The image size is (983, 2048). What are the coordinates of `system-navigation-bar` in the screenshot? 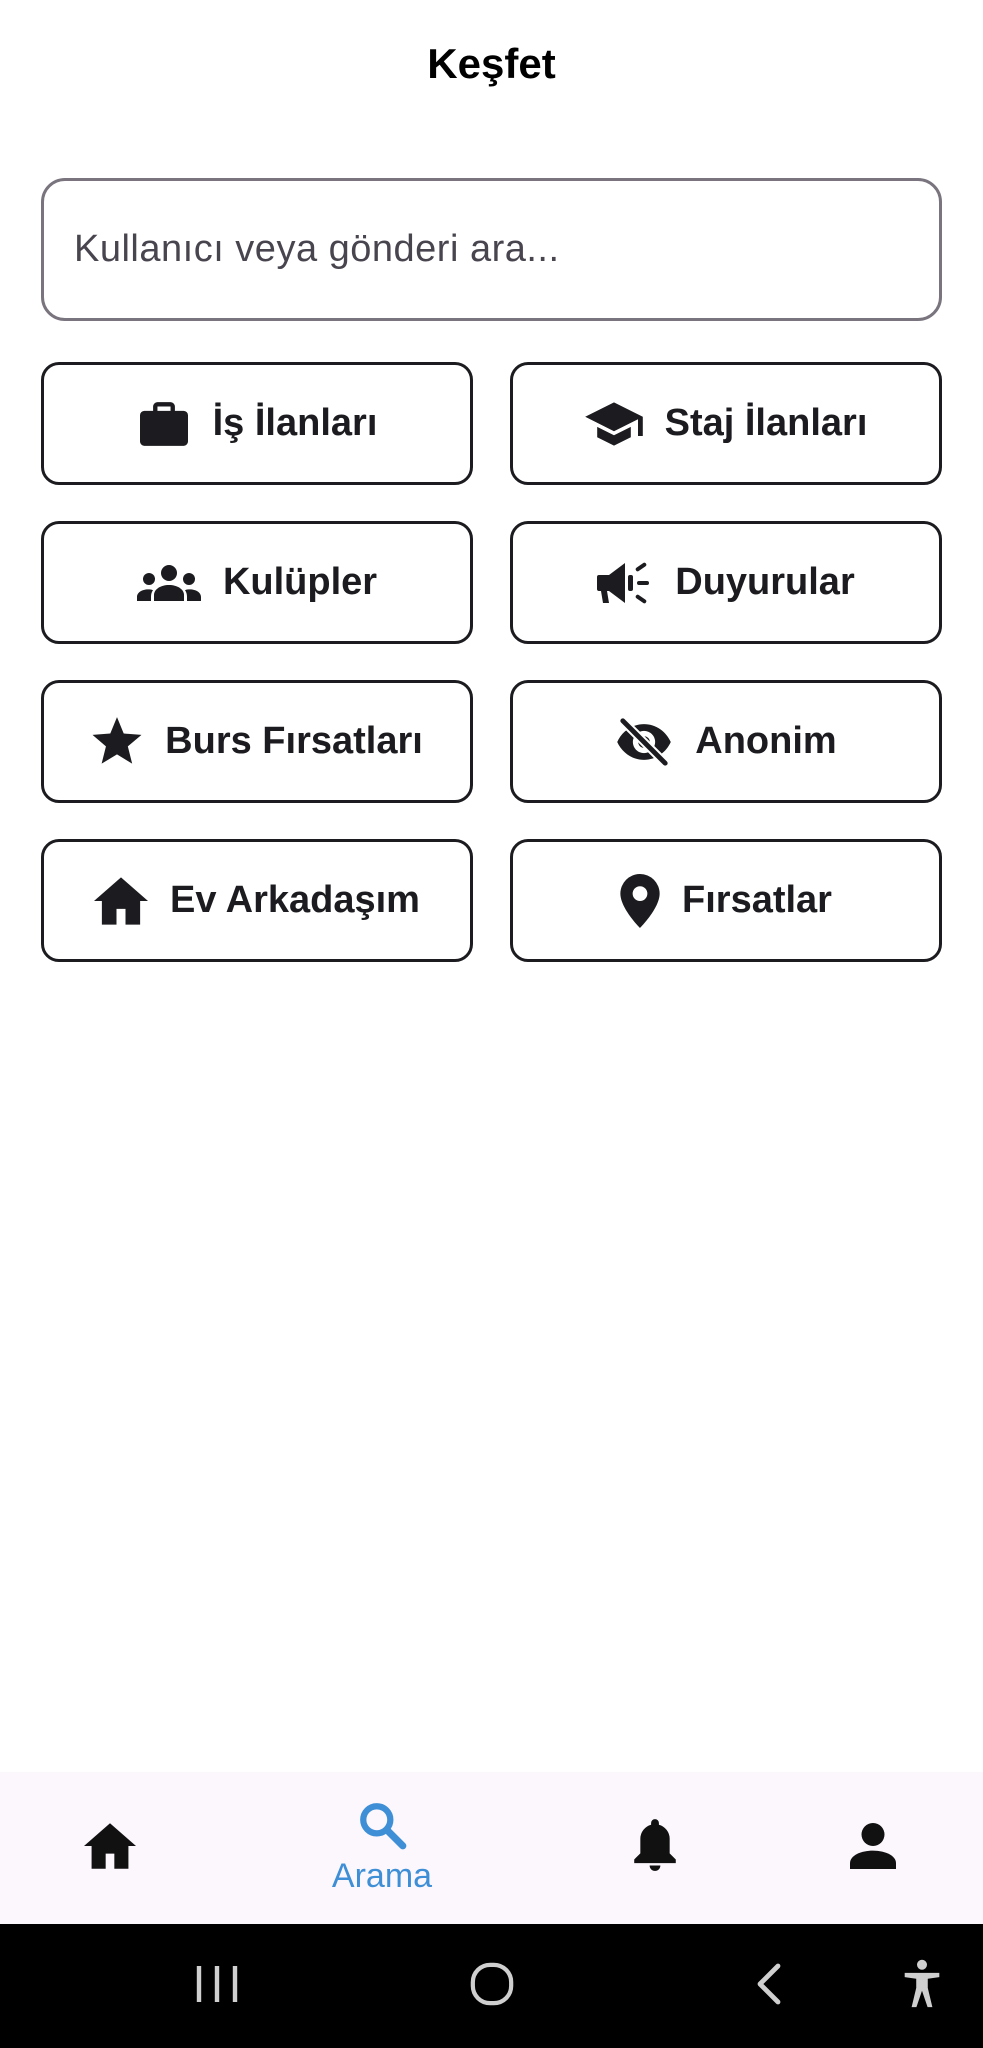 It's located at (491, 1986).